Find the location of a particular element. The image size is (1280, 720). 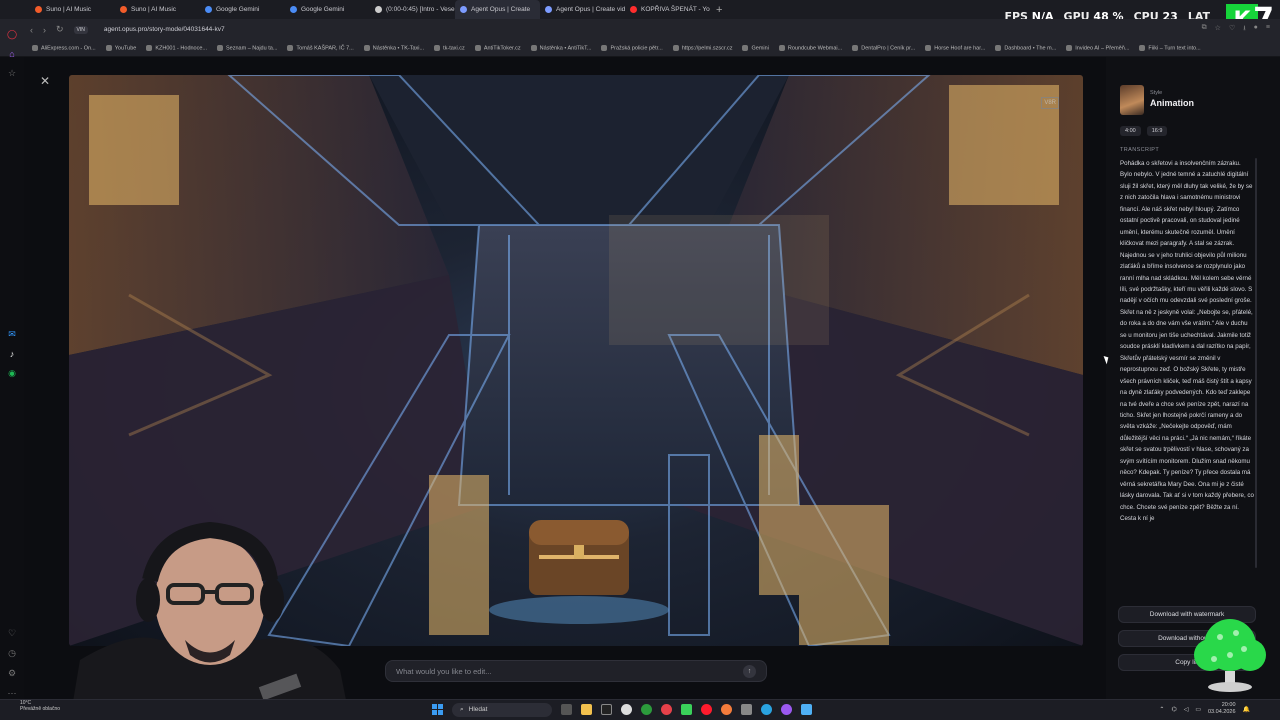

weather-widget: 10°C Převážně oblačno is located at coordinates (40, 706).